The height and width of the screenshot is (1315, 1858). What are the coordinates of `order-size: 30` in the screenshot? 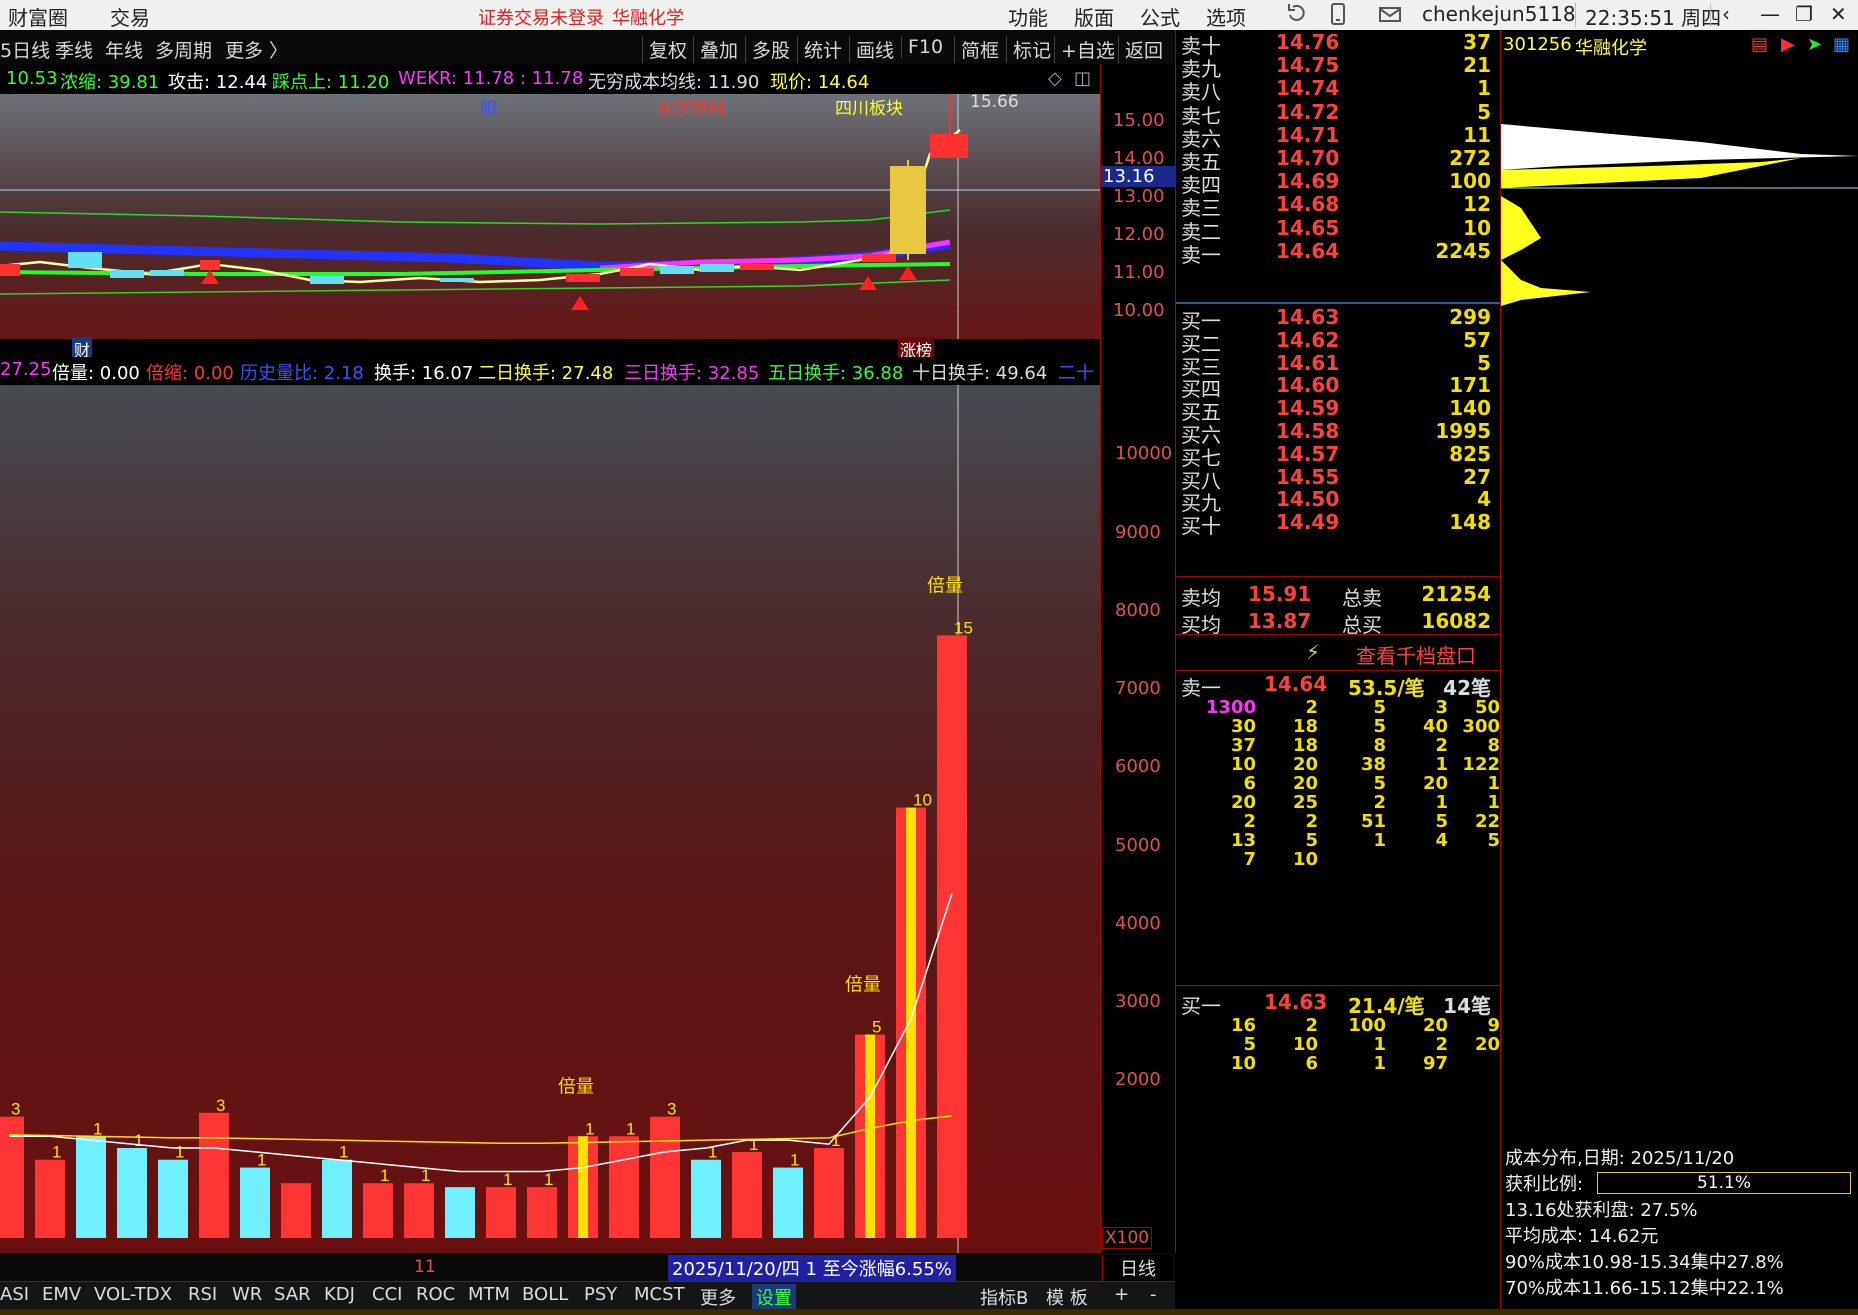 It's located at (1243, 726).